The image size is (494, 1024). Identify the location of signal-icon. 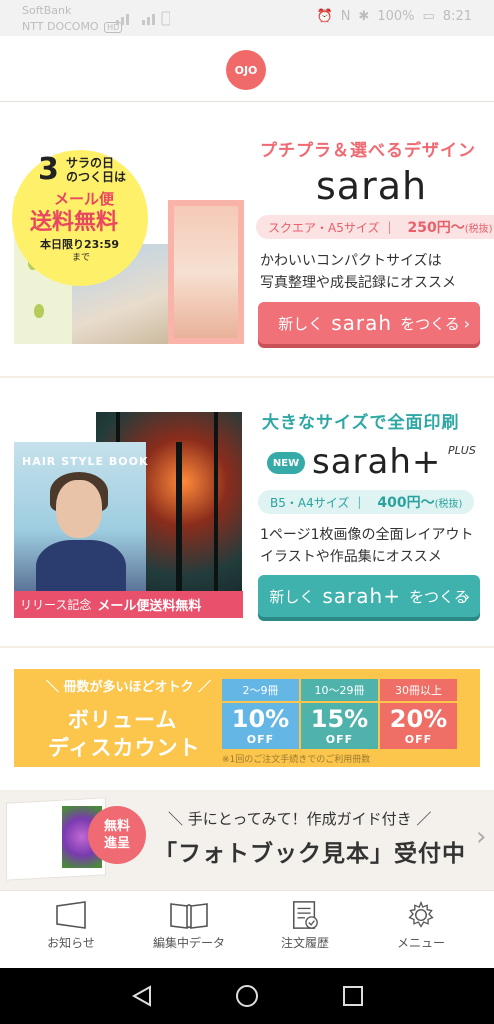
(143, 18).